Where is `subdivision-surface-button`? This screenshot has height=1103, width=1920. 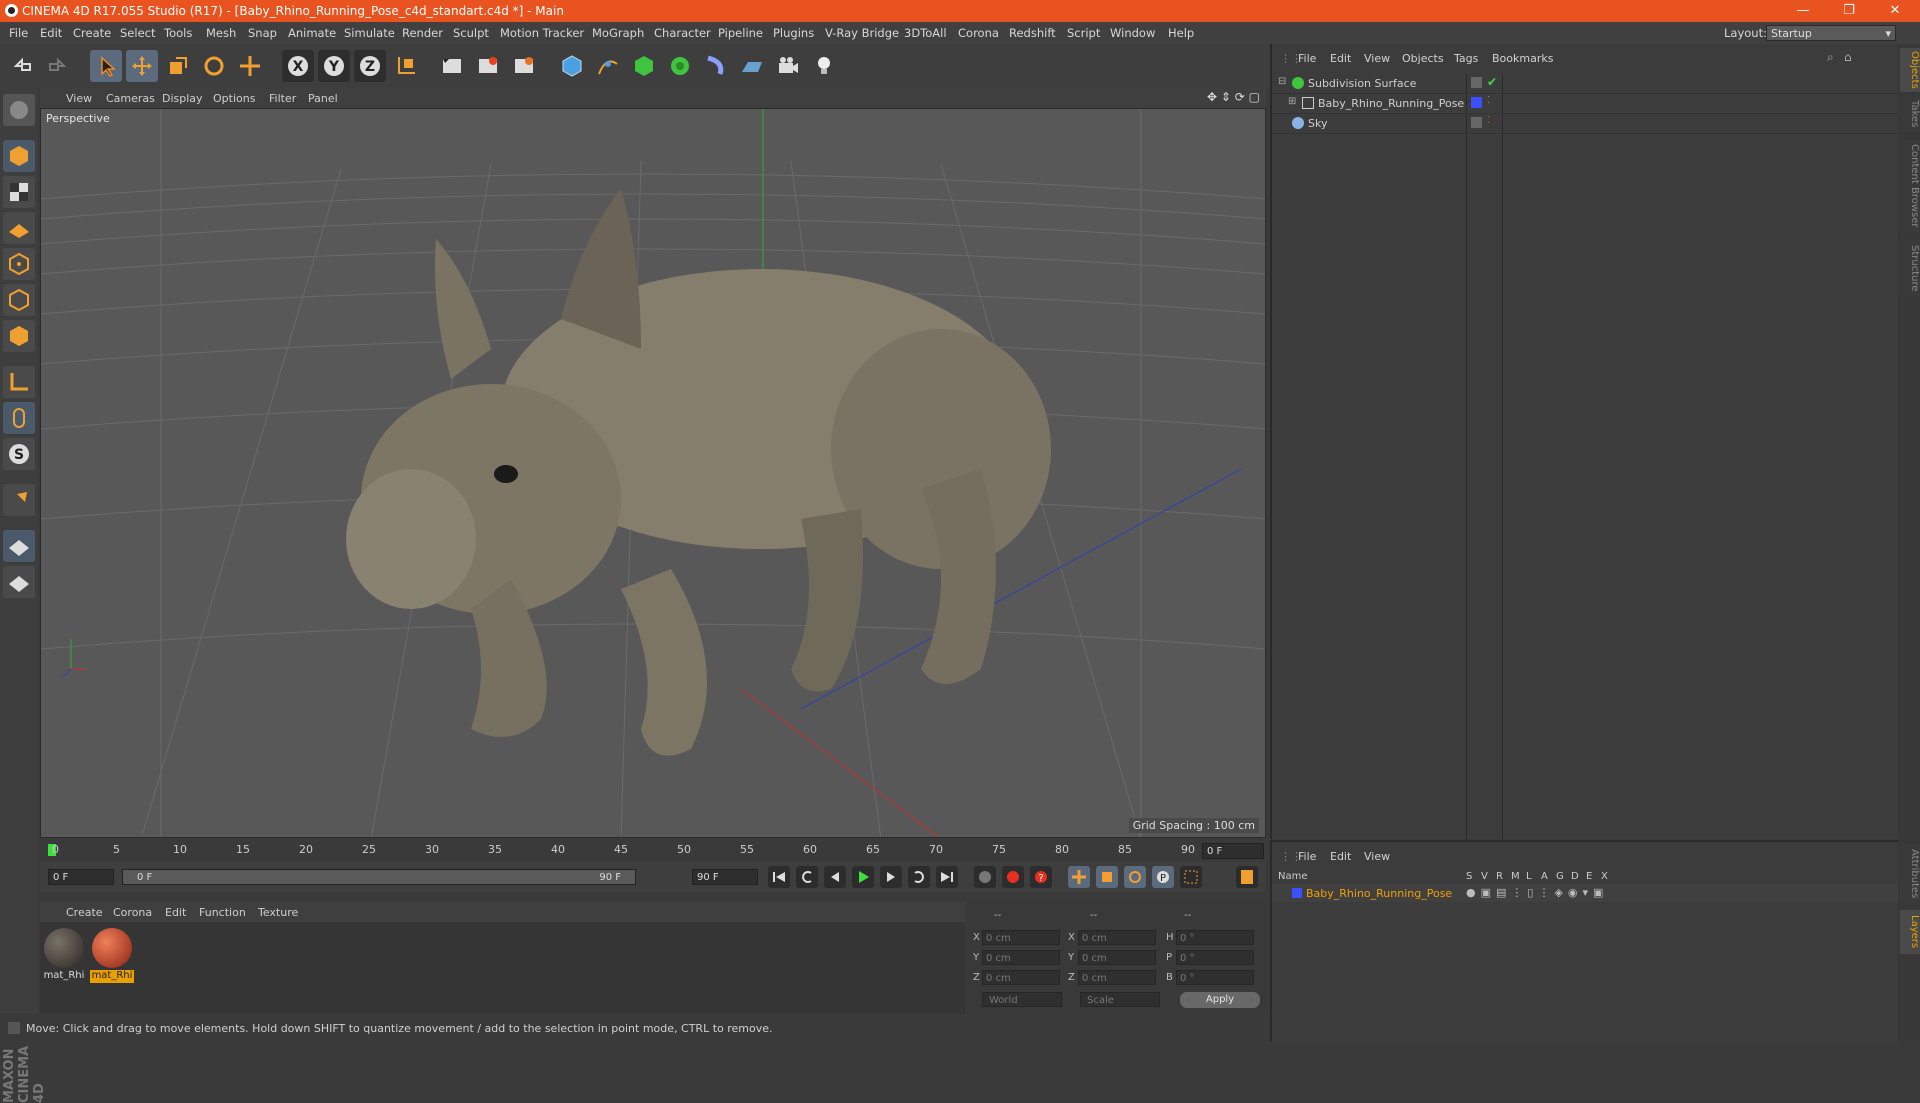
subdivision-surface-button is located at coordinates (644, 66).